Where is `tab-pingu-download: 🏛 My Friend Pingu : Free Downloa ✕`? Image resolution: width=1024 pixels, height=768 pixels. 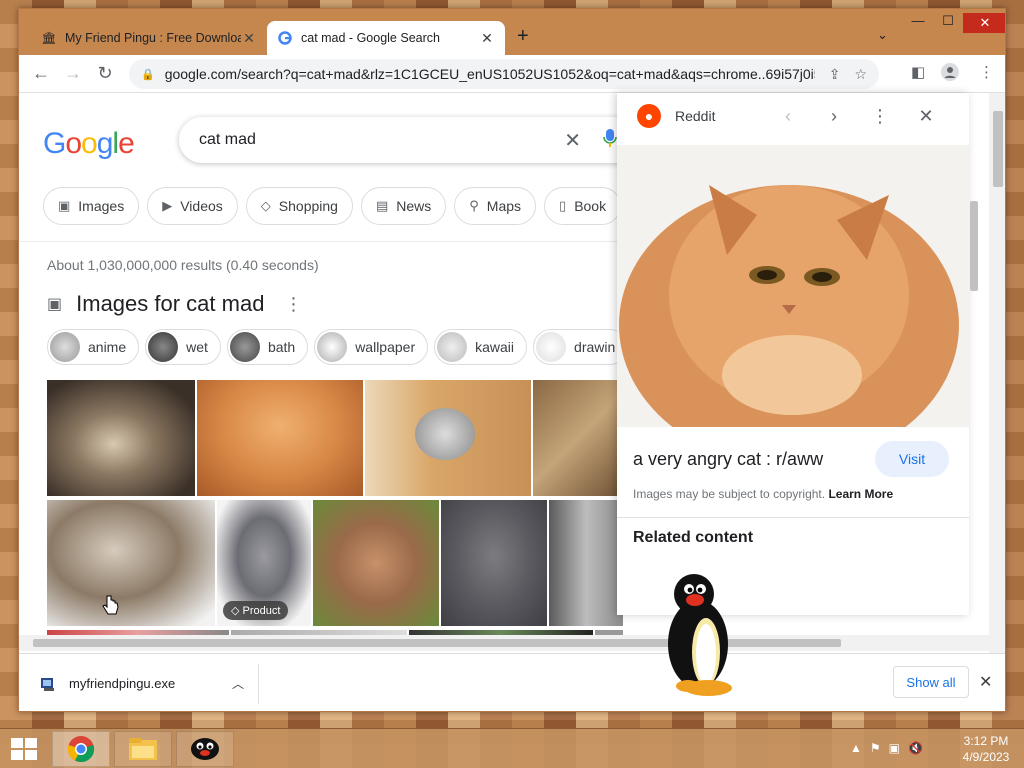 tab-pingu-download: 🏛 My Friend Pingu : Free Downloa ✕ is located at coordinates (149, 38).